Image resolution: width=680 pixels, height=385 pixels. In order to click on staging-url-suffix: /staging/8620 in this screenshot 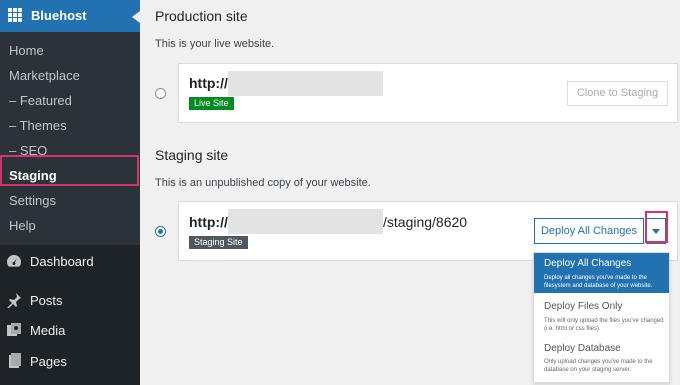, I will do `click(425, 222)`.